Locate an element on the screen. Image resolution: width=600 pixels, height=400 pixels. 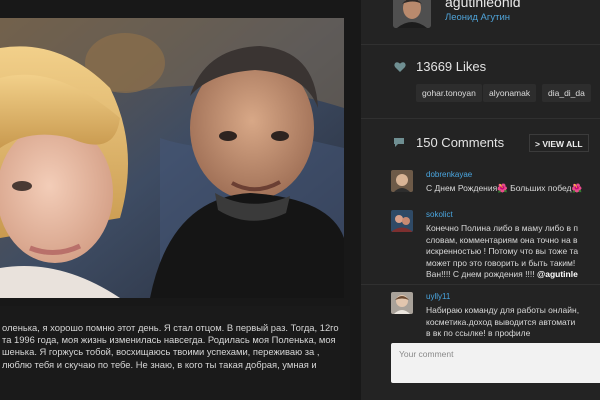
profile-full-name: Леонид Агутин is located at coordinates (477, 17).